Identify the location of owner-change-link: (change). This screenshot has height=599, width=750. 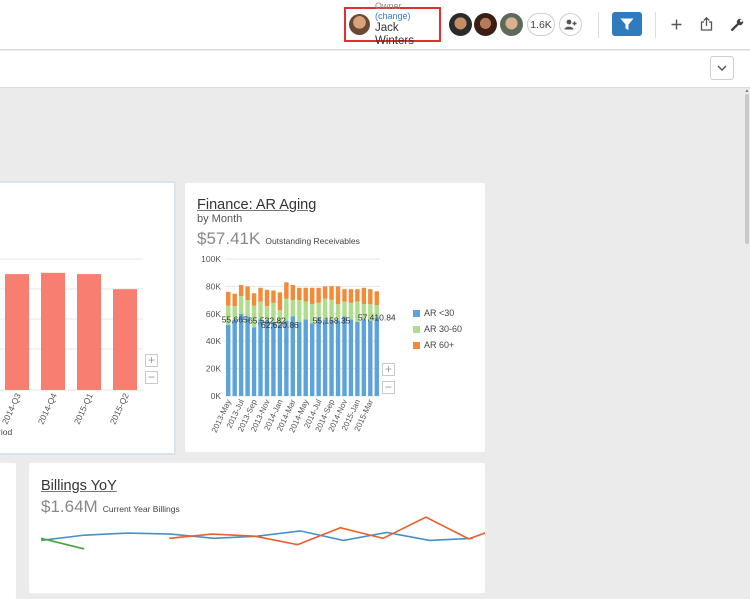
(393, 16).